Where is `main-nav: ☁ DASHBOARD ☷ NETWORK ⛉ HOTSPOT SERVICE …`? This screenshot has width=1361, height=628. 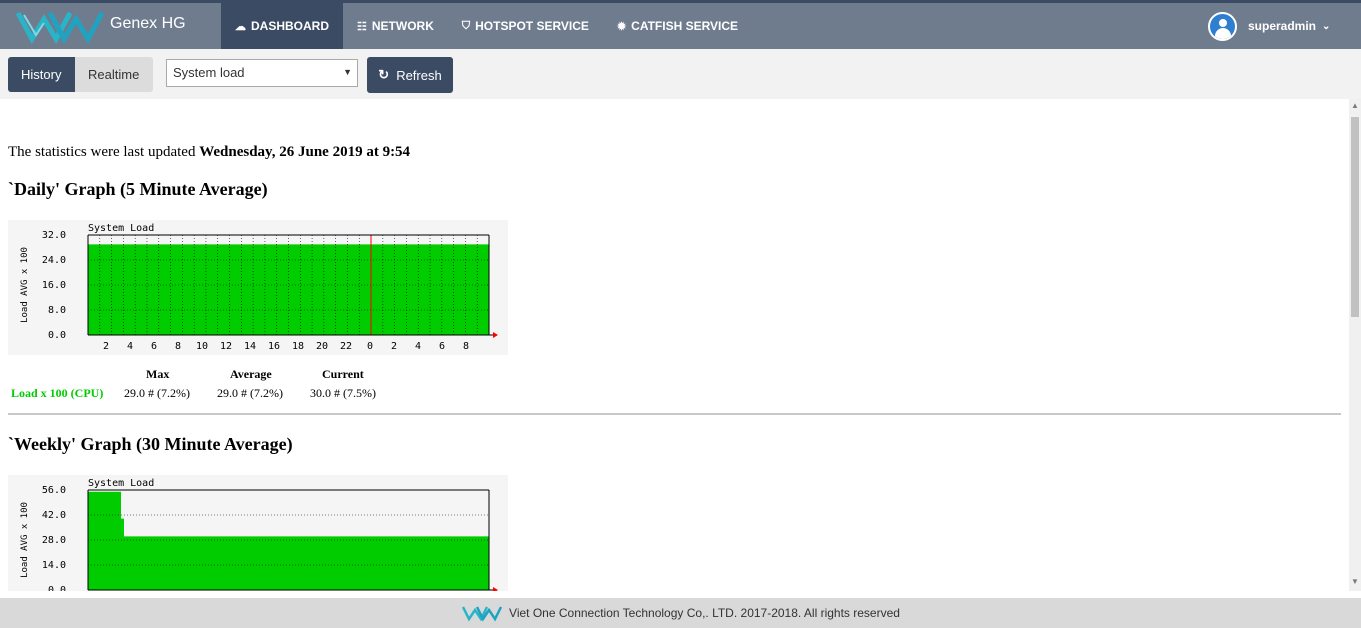
main-nav: ☁ DASHBOARD ☷ NETWORK ⛉ HOTSPOT SERVICE … is located at coordinates (486, 26).